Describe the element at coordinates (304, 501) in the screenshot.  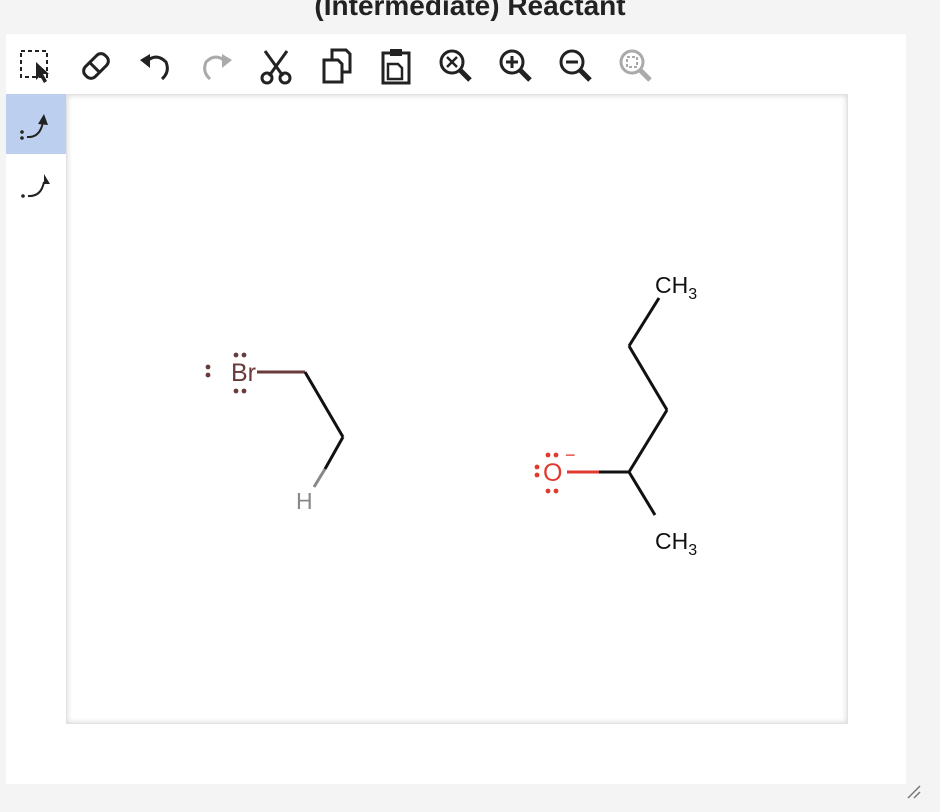
I see `hydrogen-atom: H` at that location.